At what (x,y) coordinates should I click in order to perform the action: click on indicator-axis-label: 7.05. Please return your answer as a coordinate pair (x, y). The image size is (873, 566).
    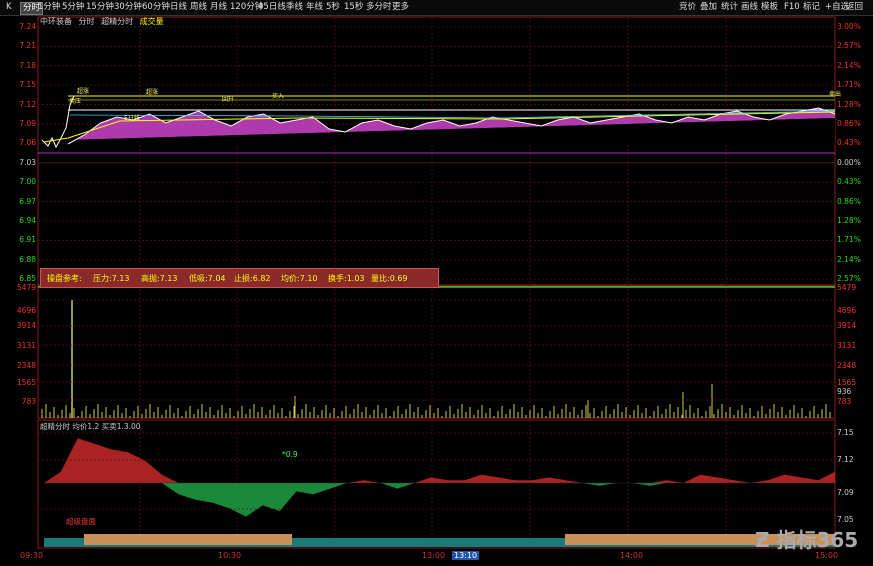
    Looking at the image, I should click on (845, 519).